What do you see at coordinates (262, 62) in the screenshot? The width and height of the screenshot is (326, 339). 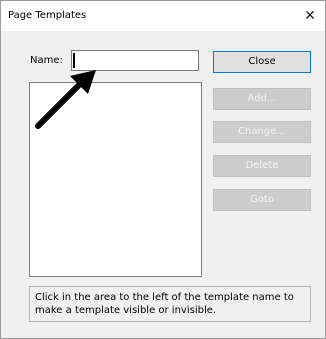 I see `close-button: Close` at bounding box center [262, 62].